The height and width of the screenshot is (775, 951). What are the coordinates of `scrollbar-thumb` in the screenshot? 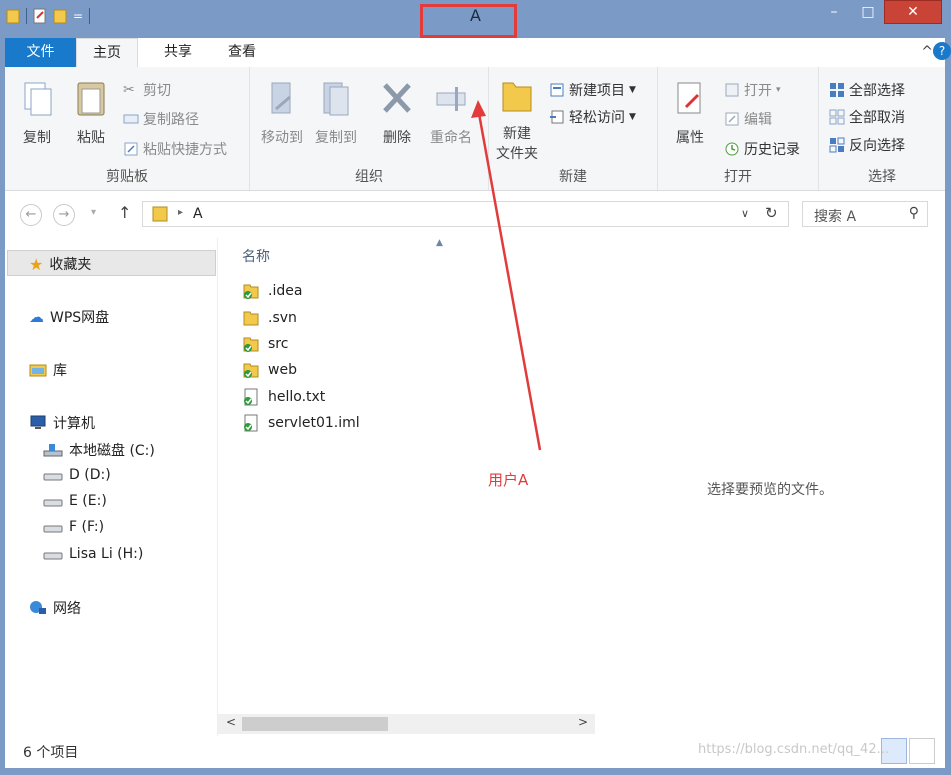 It's located at (315, 724).